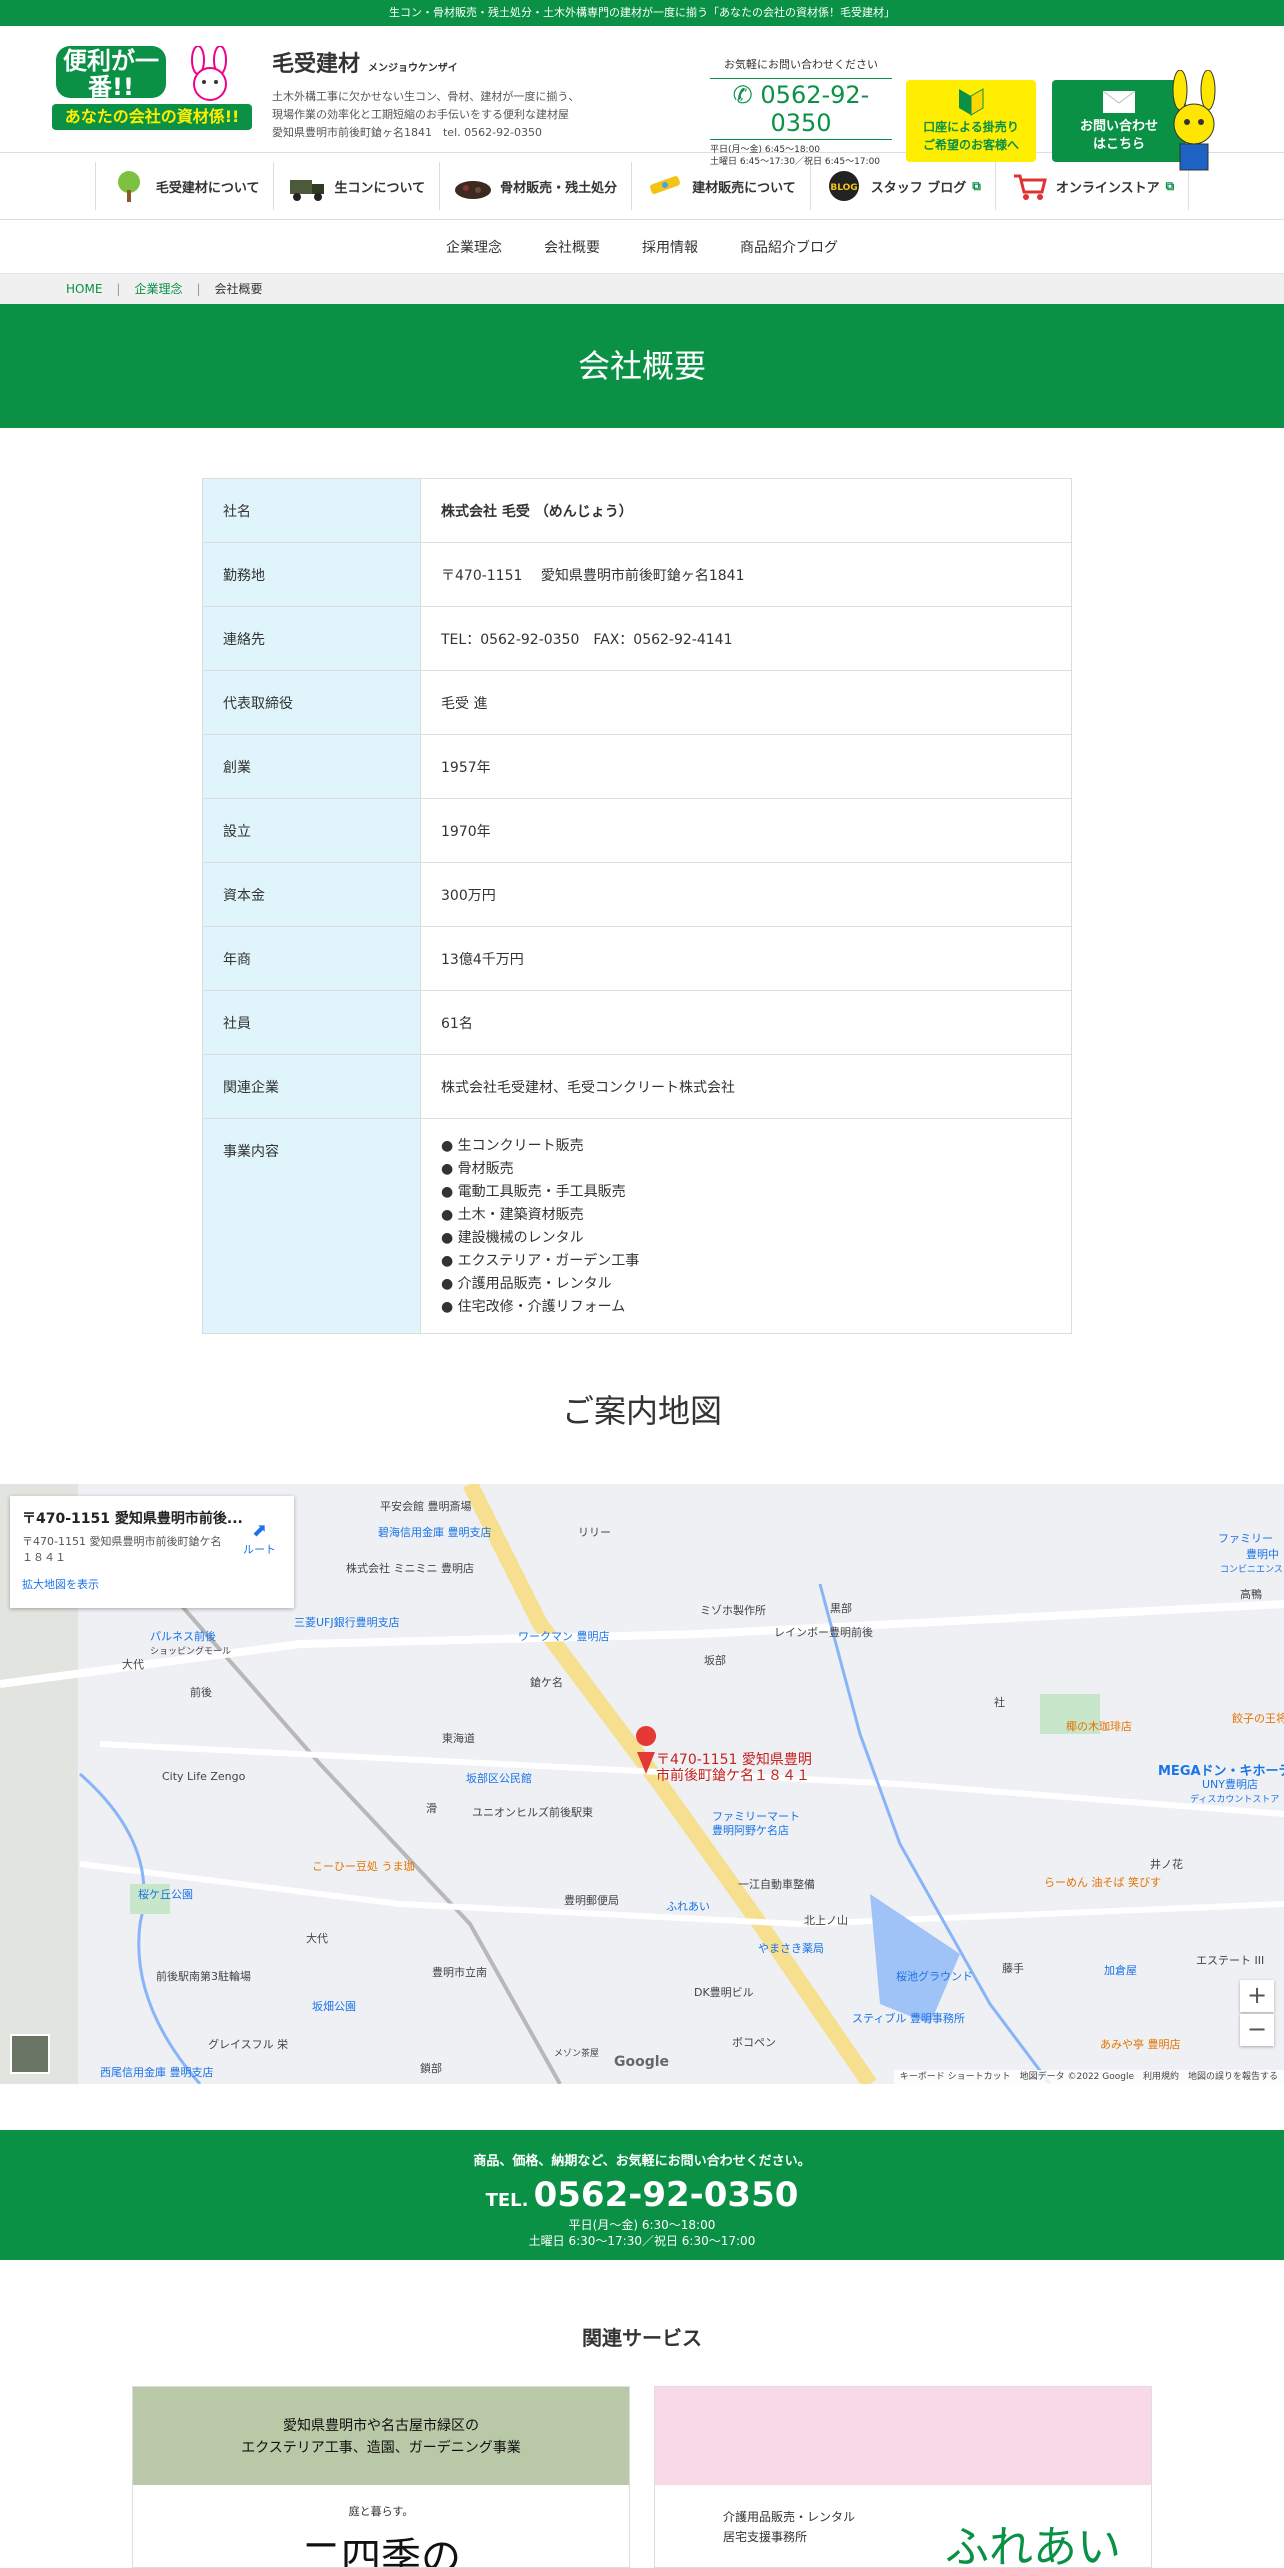  I want to click on table-row: 社員 61名, so click(637, 1022).